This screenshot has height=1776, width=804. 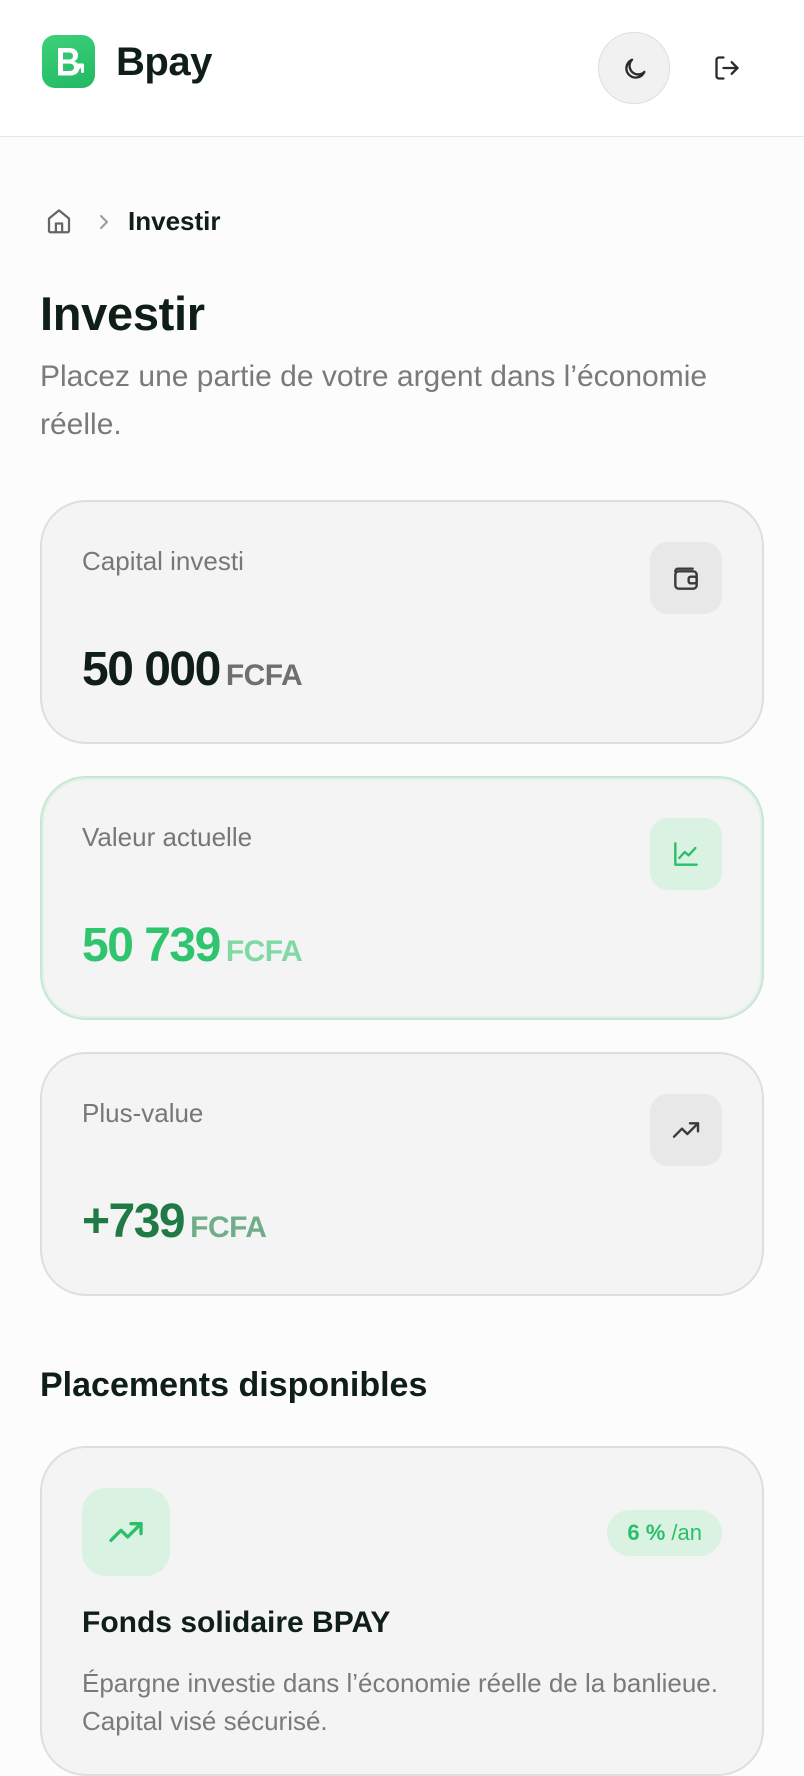 I want to click on stat-number: +739, so click(x=134, y=1221).